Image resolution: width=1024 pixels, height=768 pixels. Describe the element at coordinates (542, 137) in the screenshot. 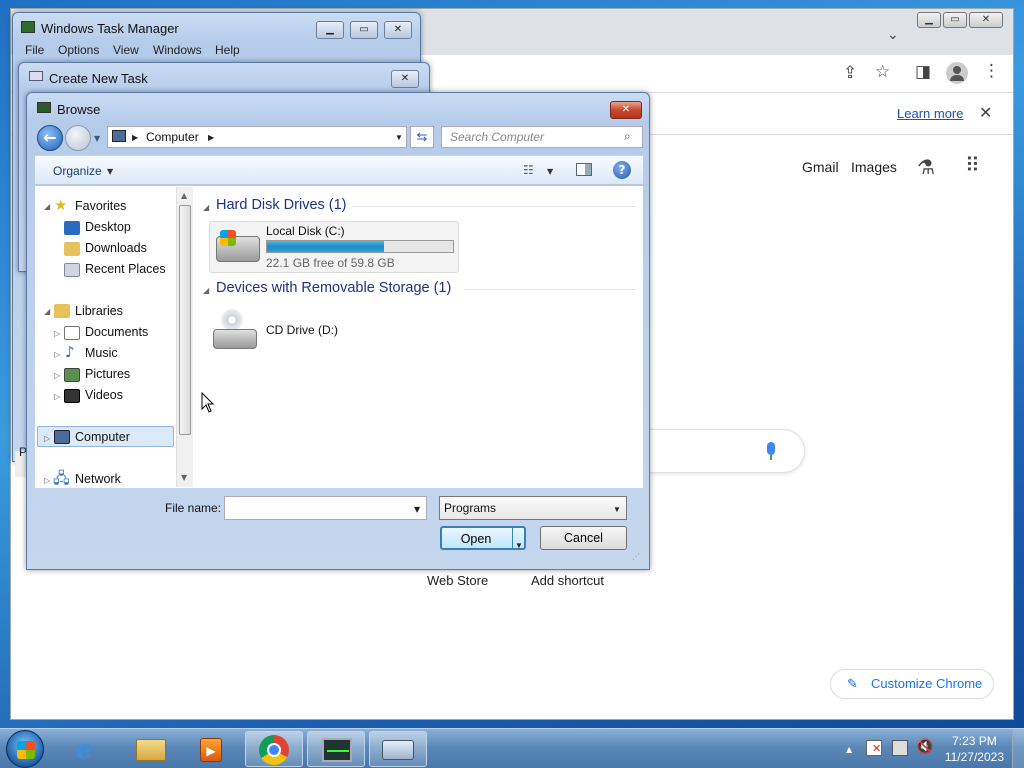

I see `search-input: Search Computer ⌕` at that location.